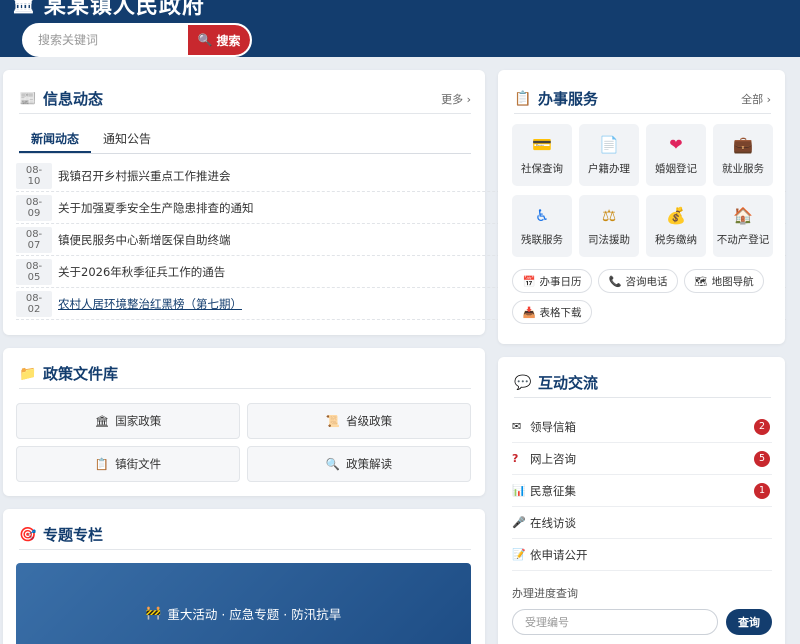  I want to click on policy-provincial: 📜 省级政策, so click(359, 421).